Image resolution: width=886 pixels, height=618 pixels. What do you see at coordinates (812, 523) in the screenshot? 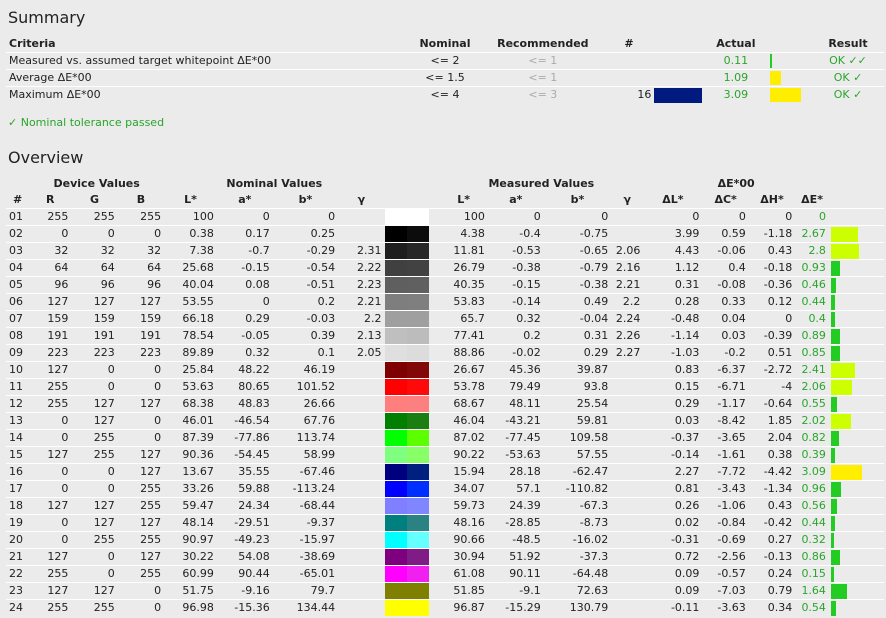
I see `cell-dE: 0.44` at bounding box center [812, 523].